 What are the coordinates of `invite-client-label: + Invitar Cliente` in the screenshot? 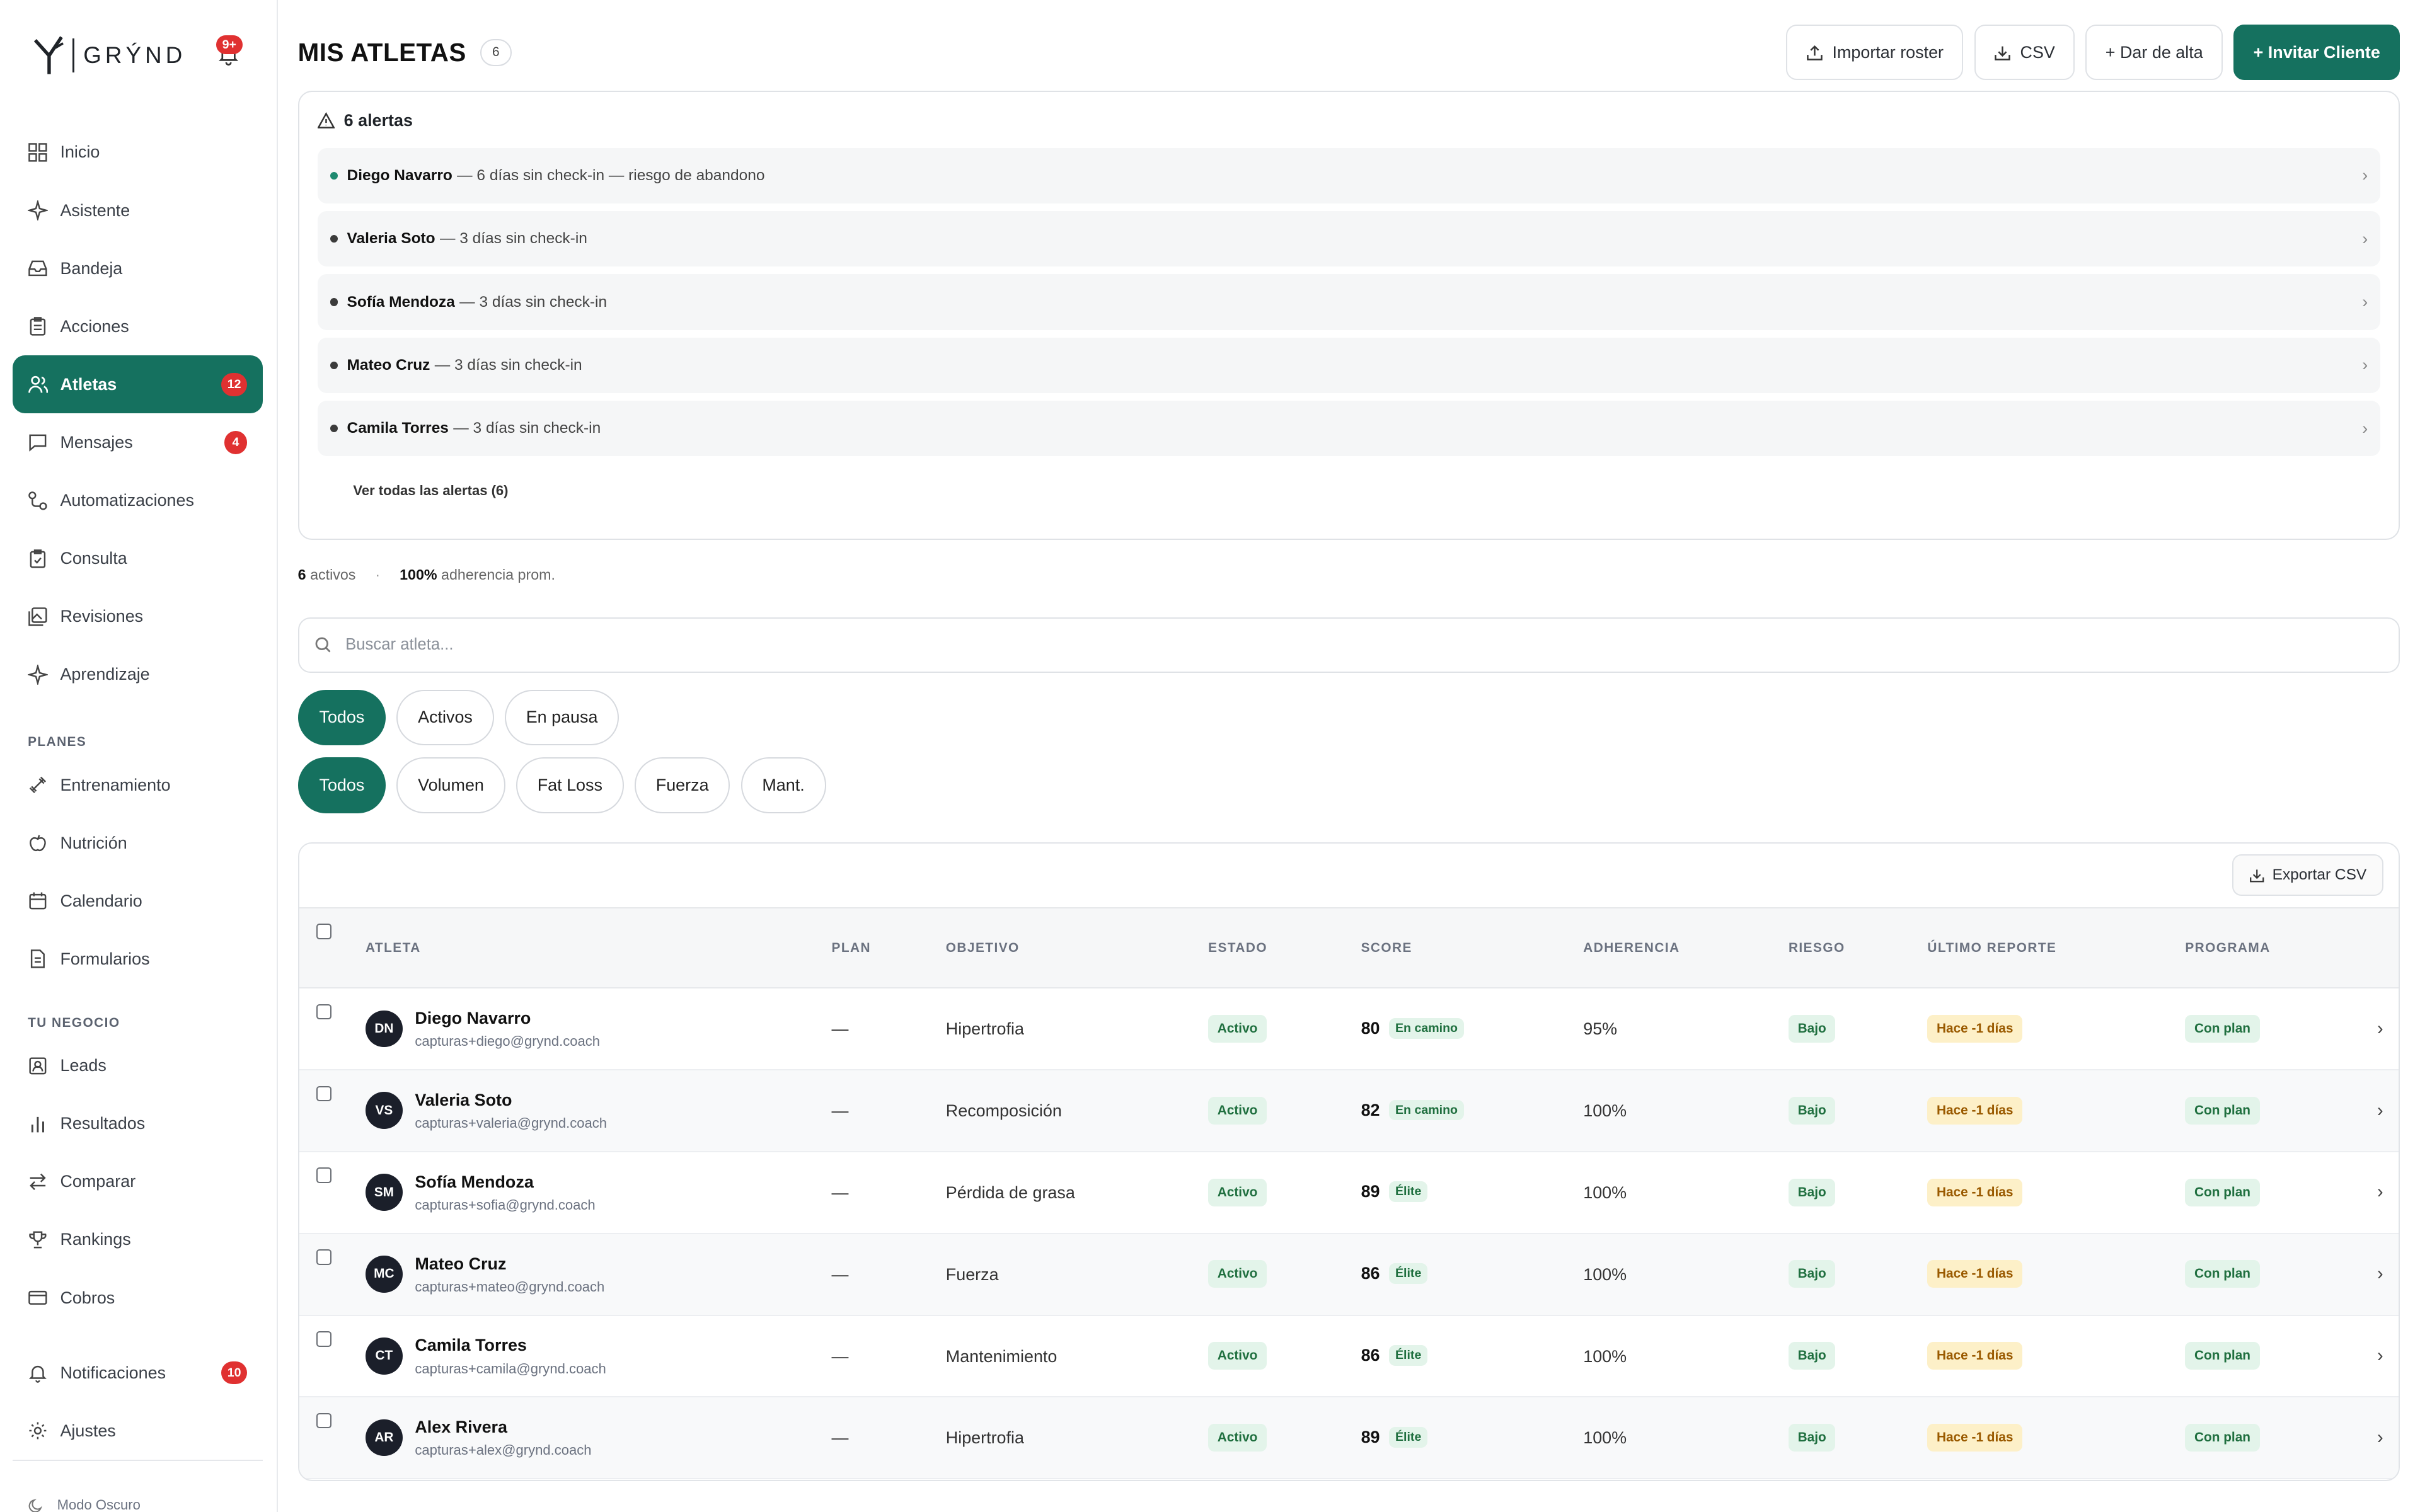 It's located at (2316, 52).